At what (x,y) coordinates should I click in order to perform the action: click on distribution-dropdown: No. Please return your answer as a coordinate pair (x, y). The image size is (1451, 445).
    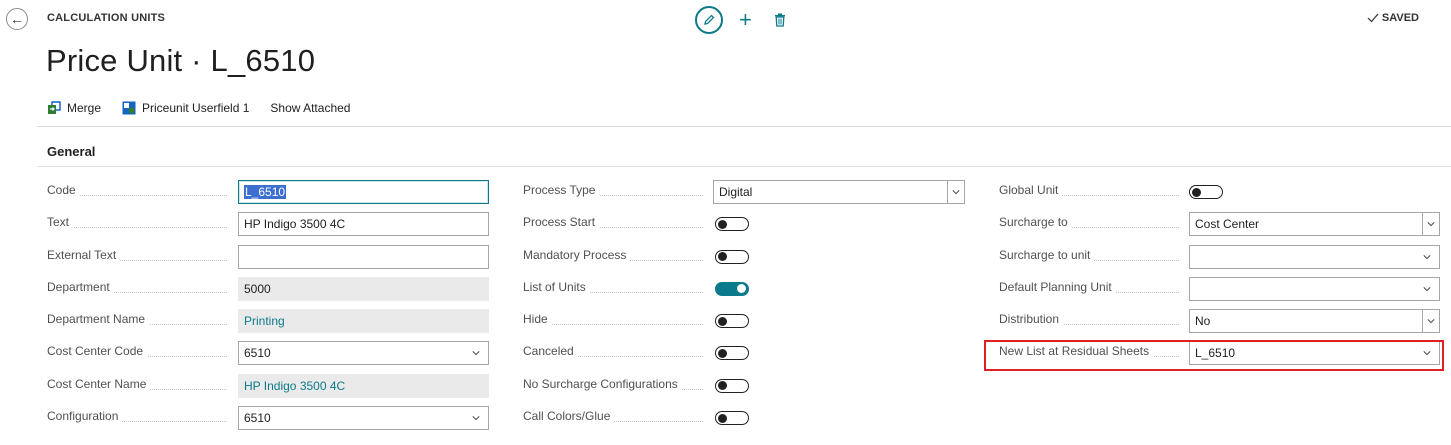
    Looking at the image, I should click on (1314, 321).